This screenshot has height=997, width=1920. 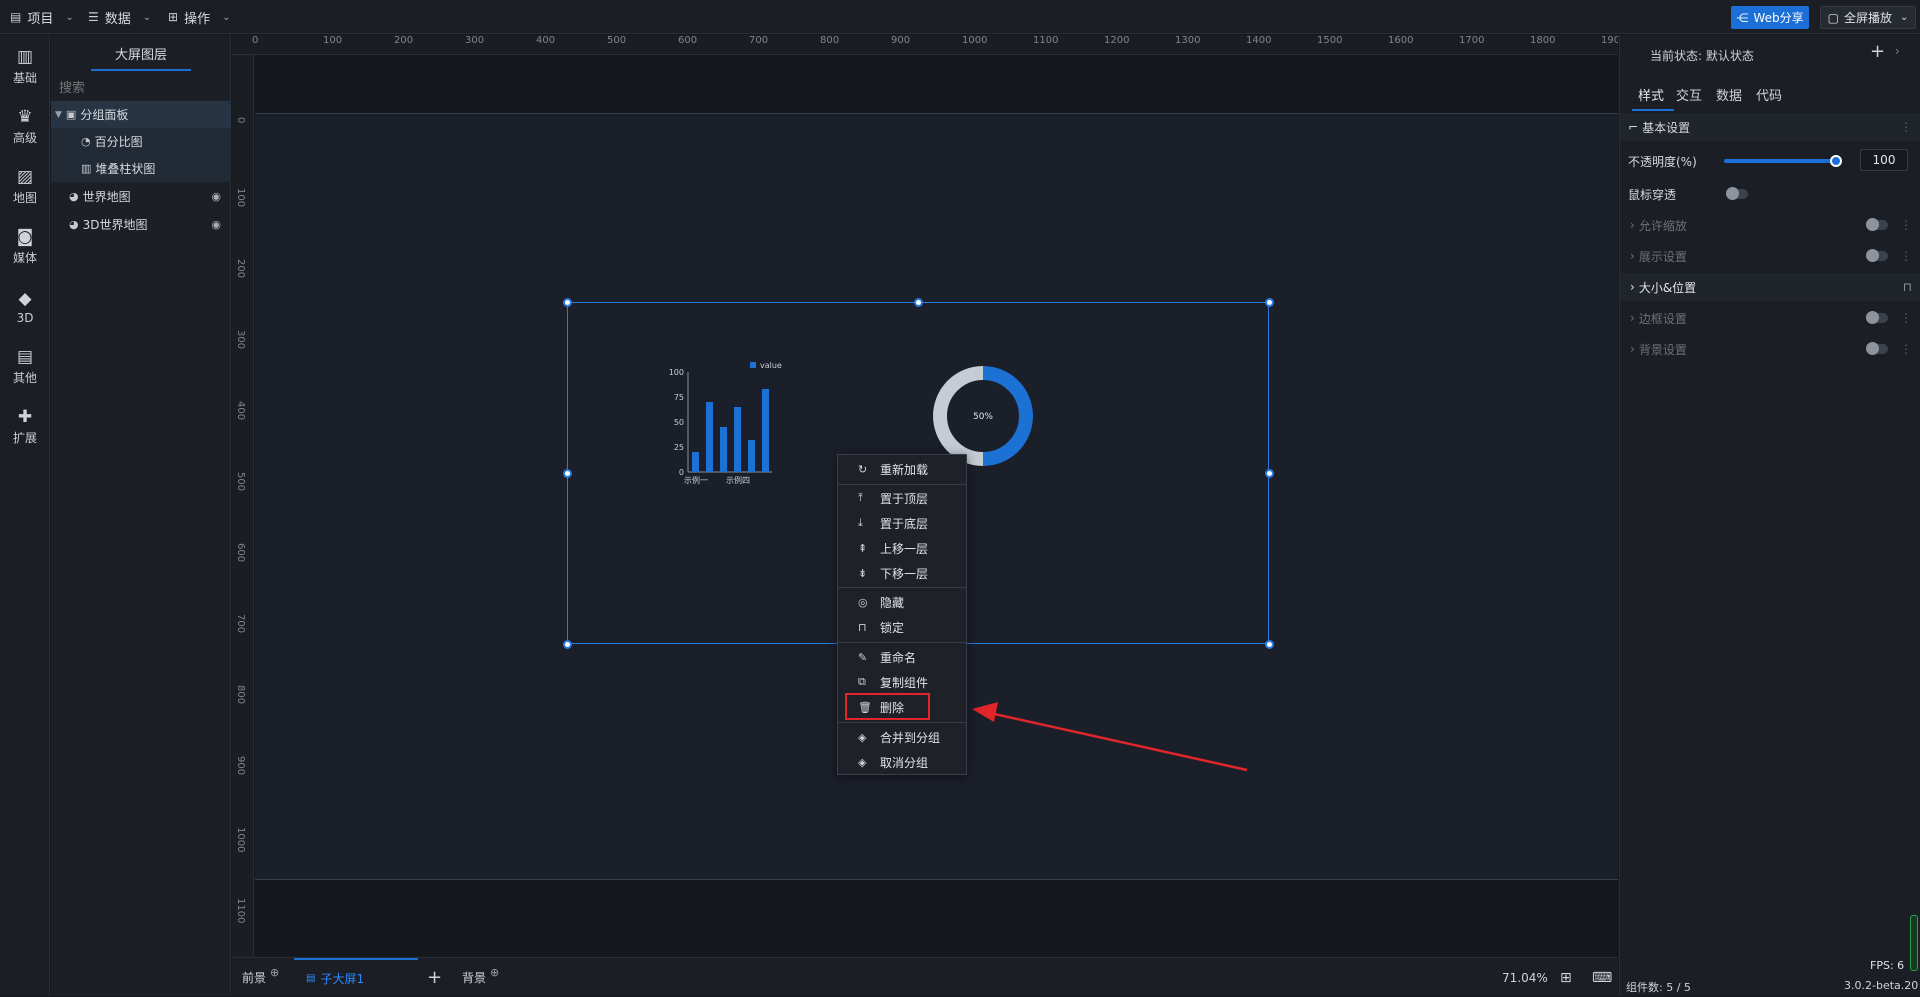 I want to click on opacity-input: 100, so click(x=1884, y=160).